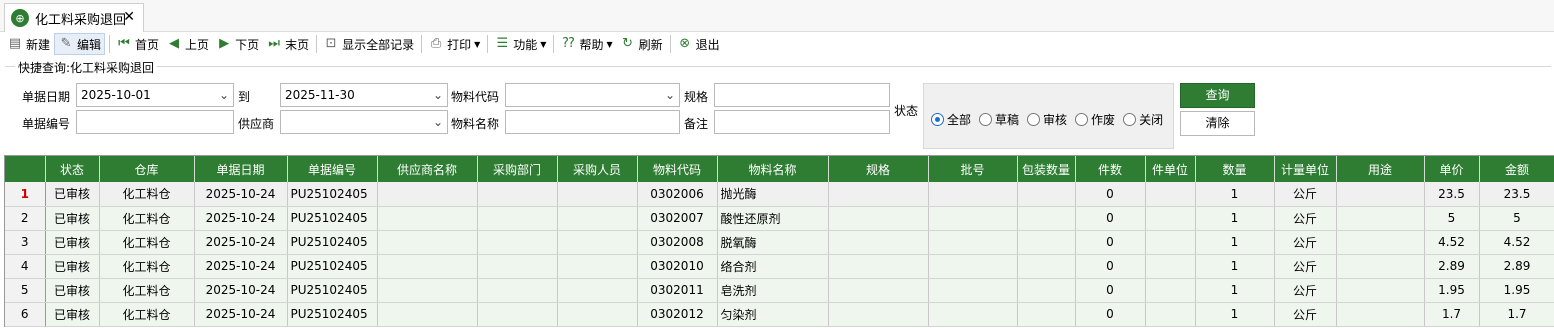 The width and height of the screenshot is (1554, 328). What do you see at coordinates (592, 95) in the screenshot?
I see `material-code-field: ⌄` at bounding box center [592, 95].